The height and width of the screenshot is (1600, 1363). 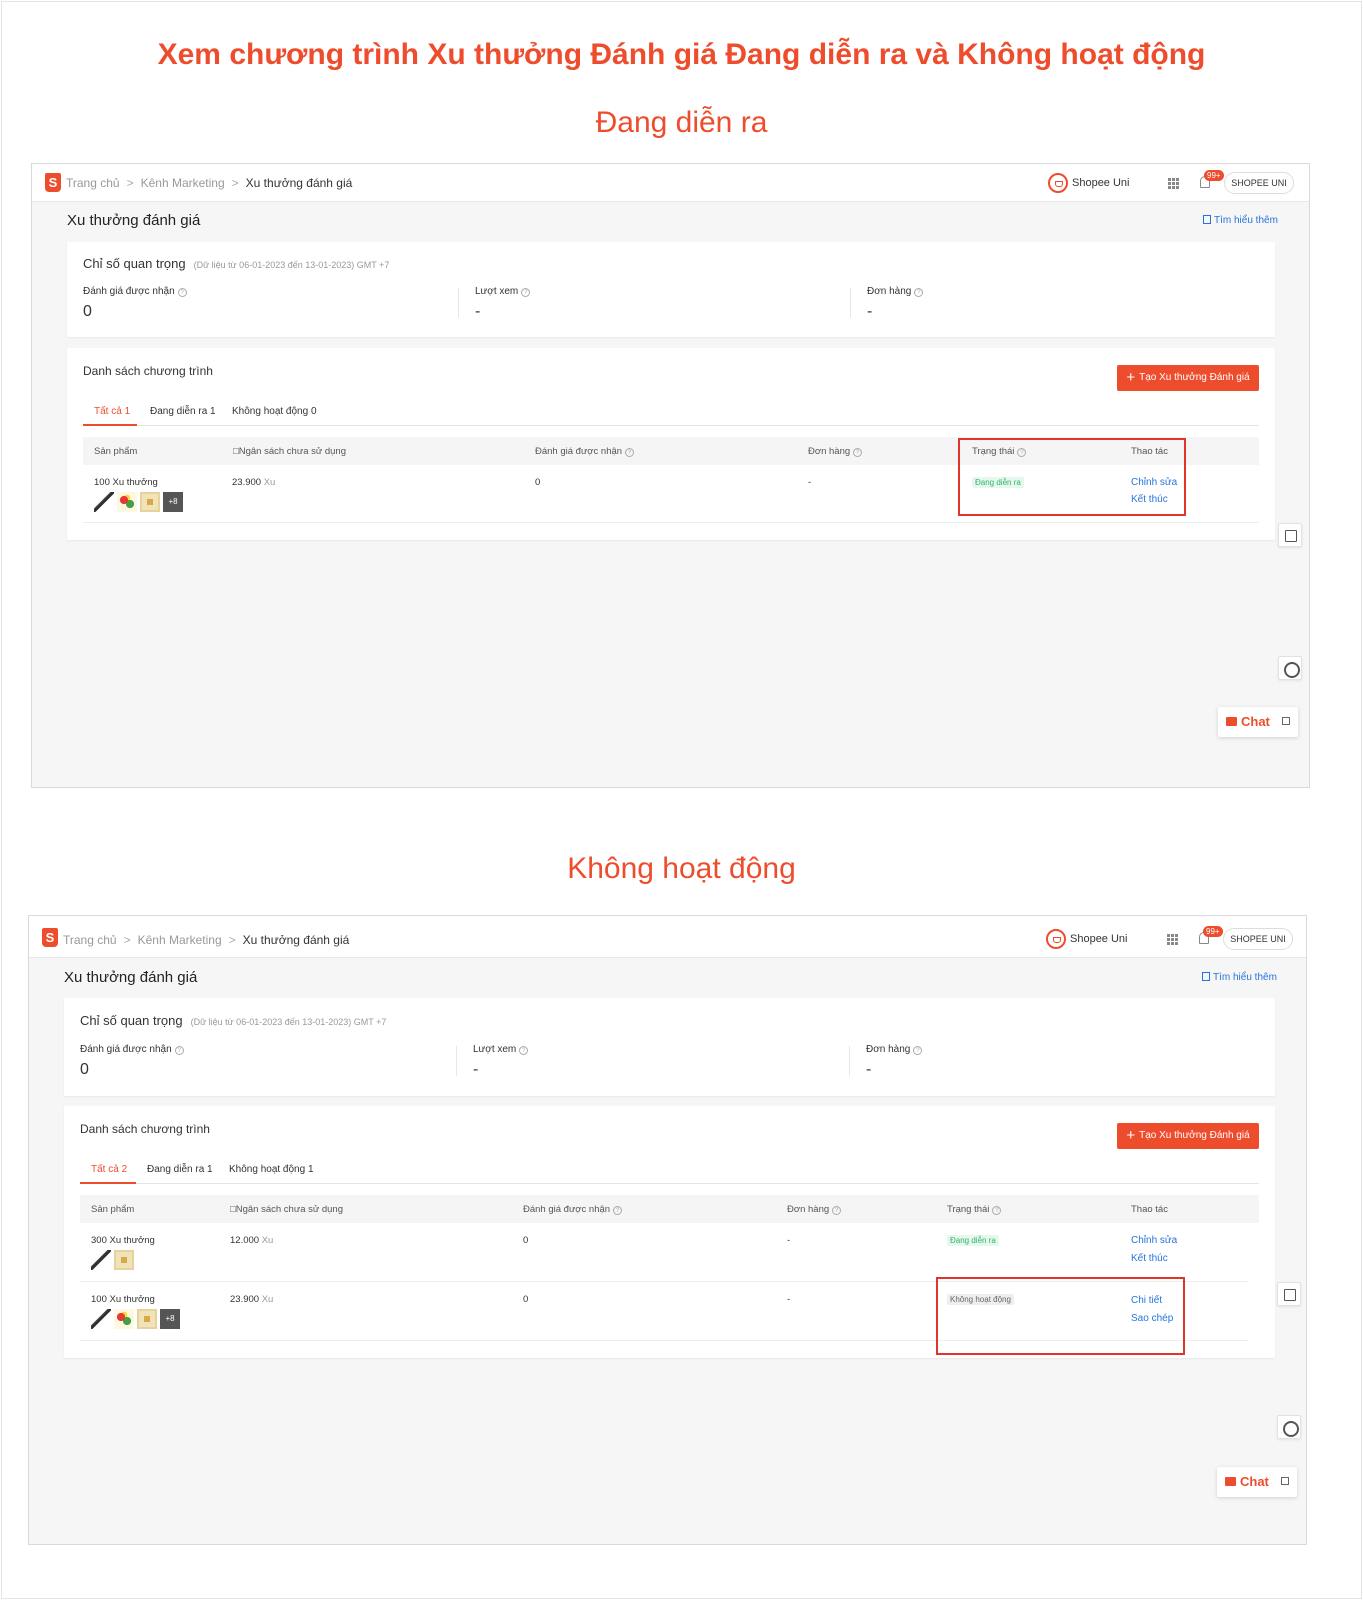 I want to click on notification-badge: 99+, so click(x=1213, y=931).